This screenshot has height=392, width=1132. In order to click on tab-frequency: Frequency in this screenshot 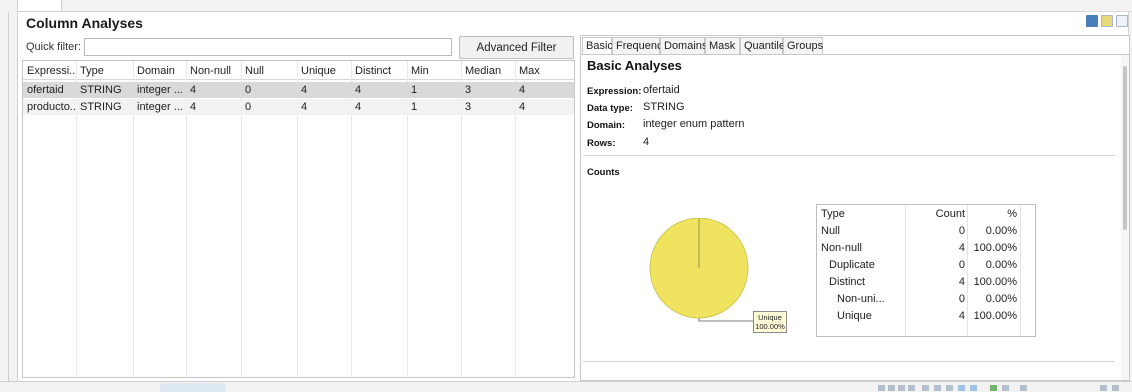, I will do `click(640, 45)`.